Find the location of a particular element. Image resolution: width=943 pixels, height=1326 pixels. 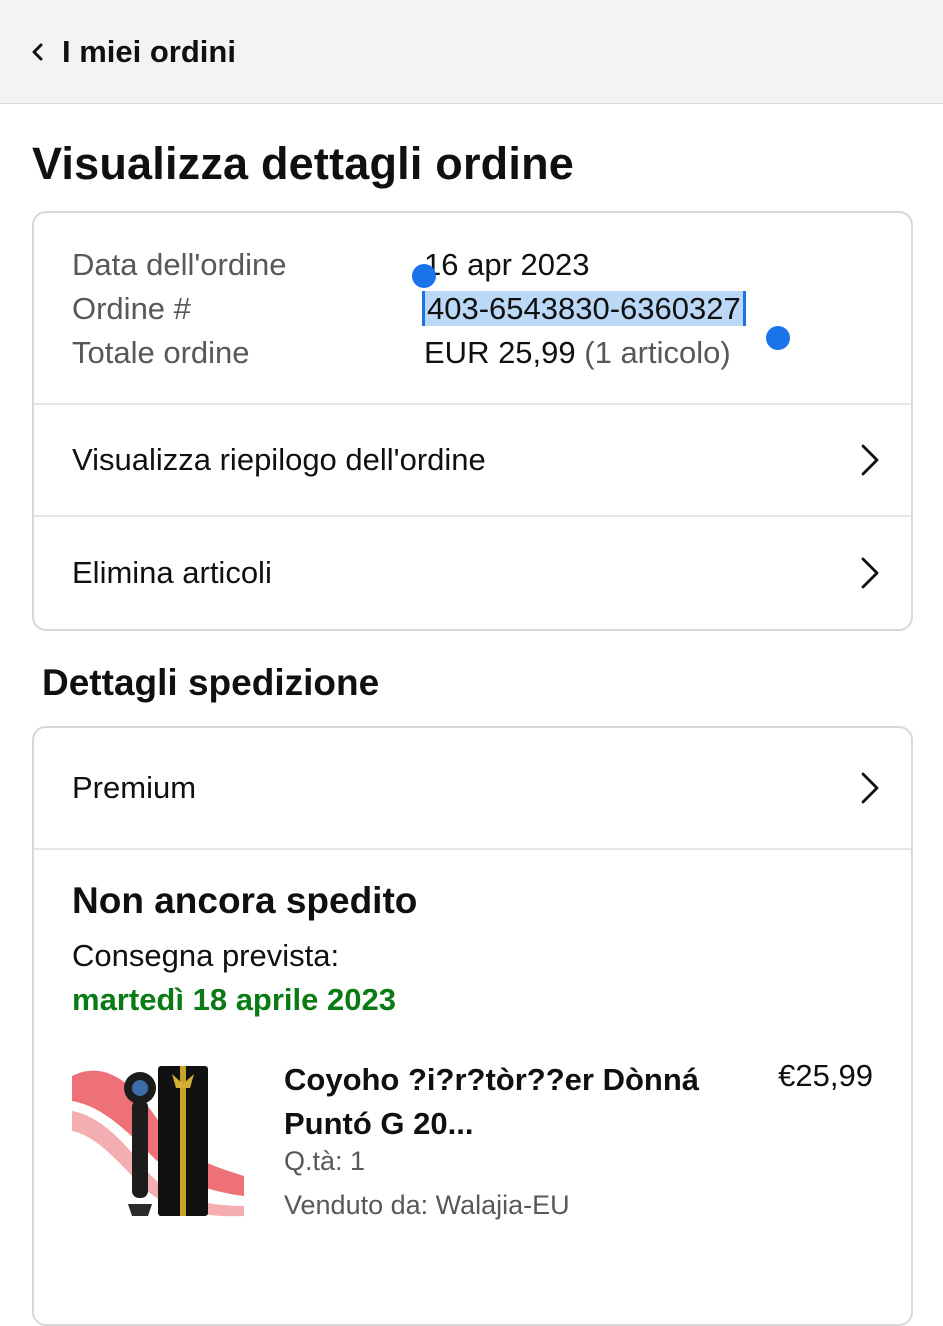

order-date-label: Data dell'ordine is located at coordinates (179, 264).